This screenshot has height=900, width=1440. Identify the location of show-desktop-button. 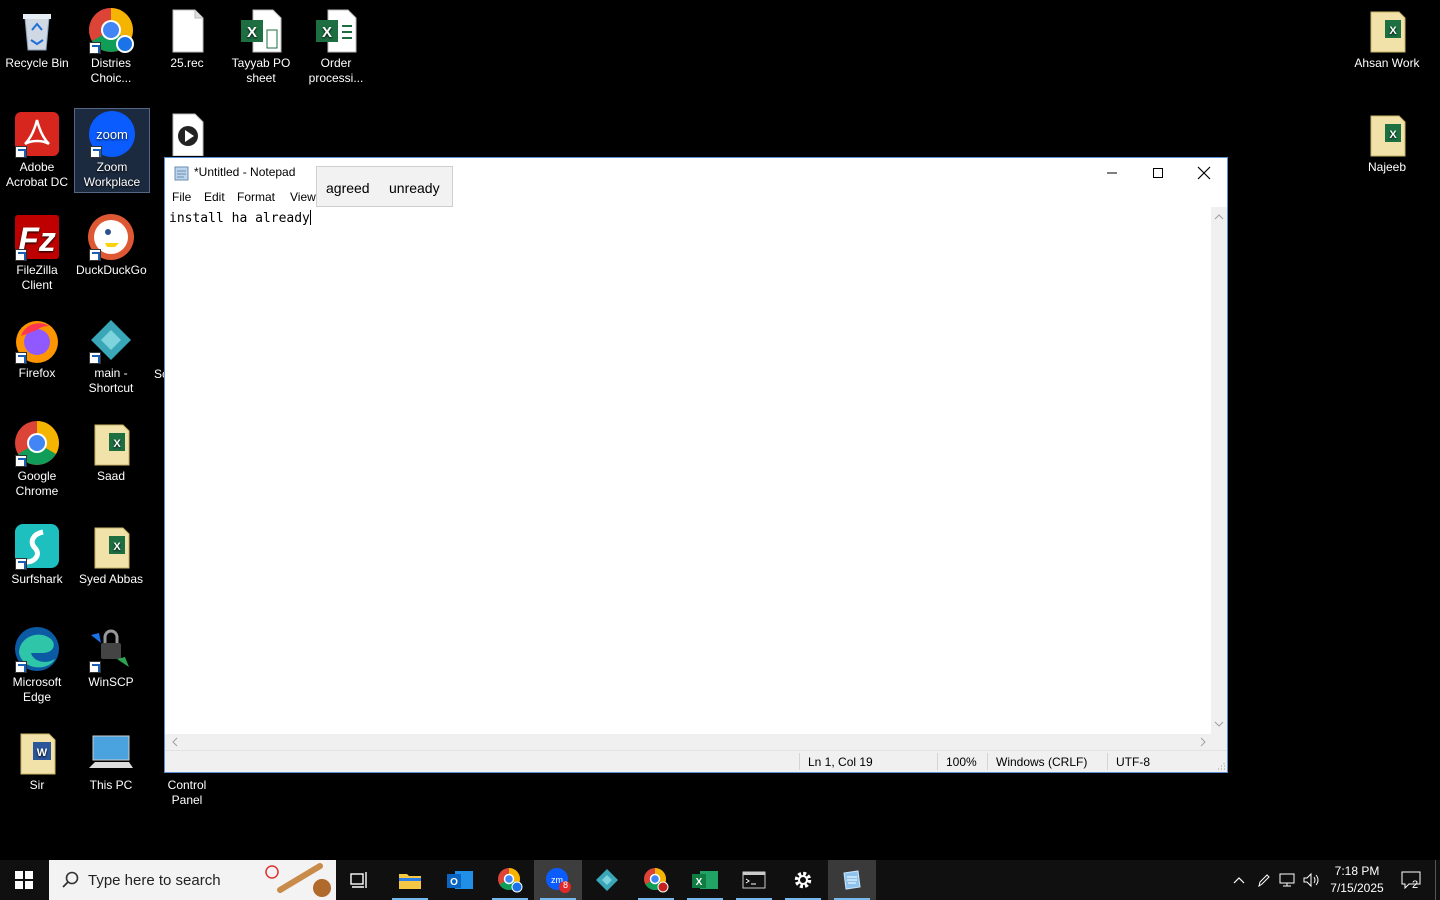
(1437, 880).